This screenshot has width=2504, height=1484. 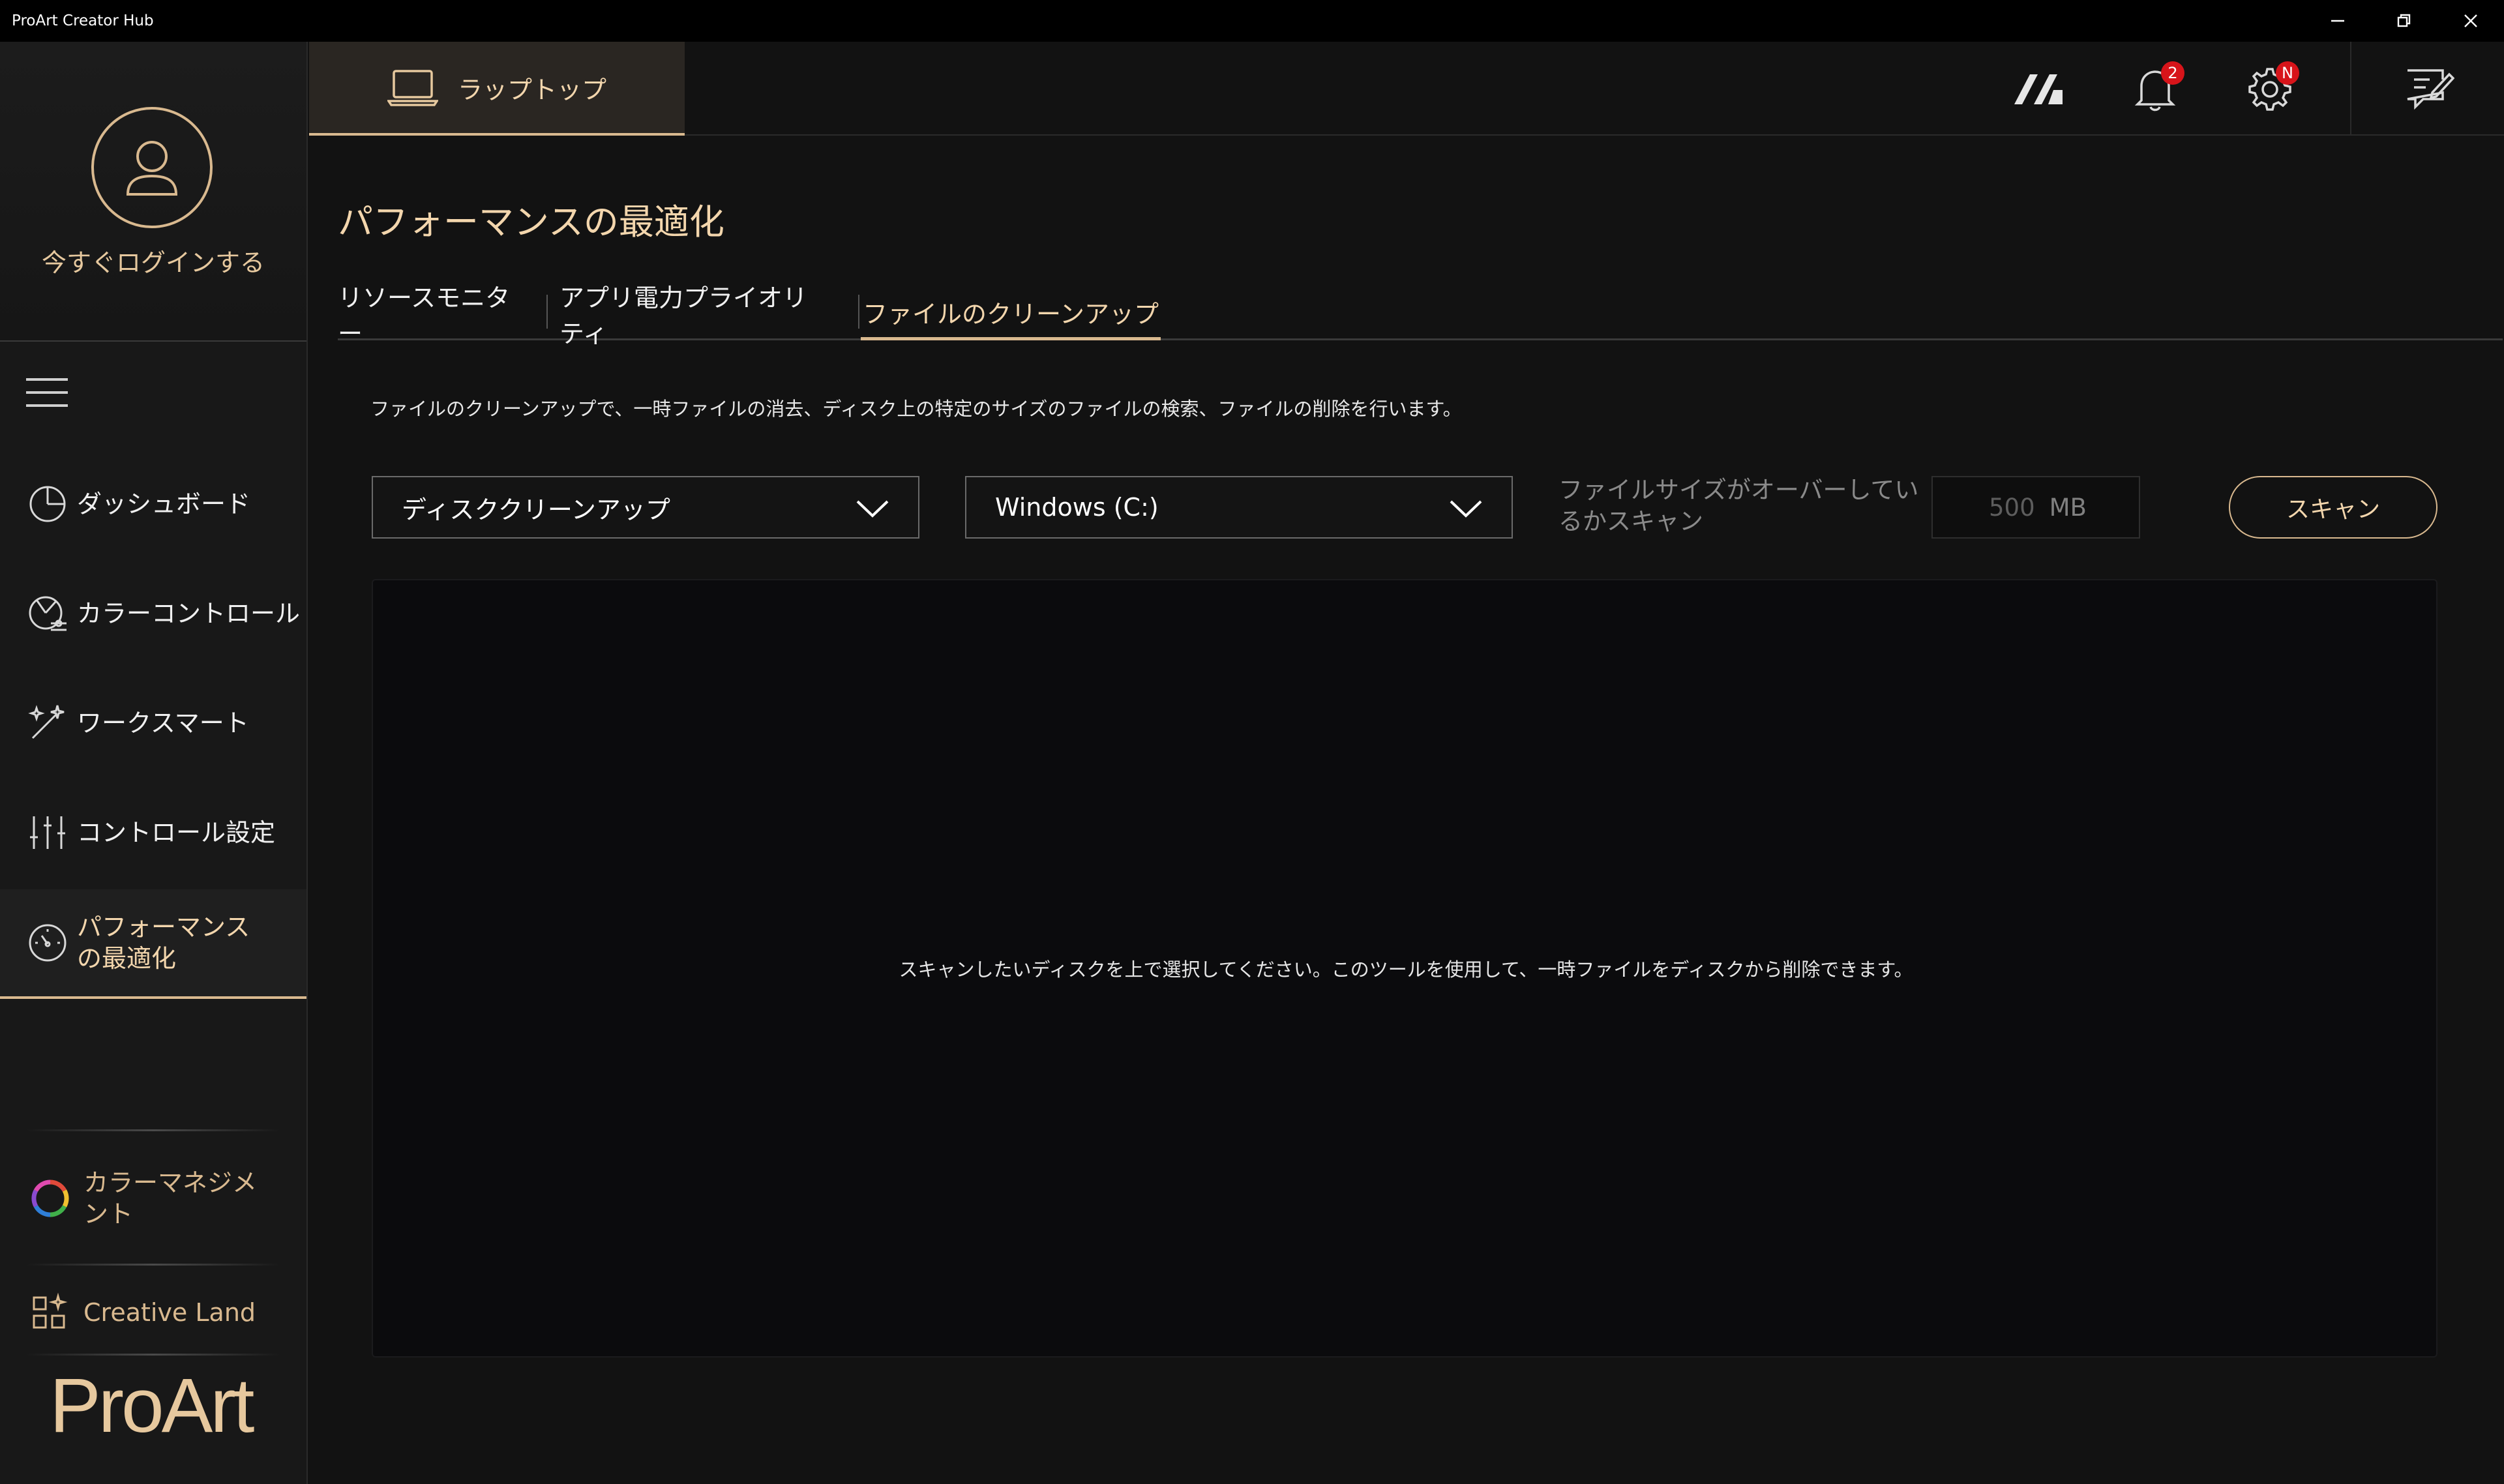 I want to click on app-title: ProArt Creator Hub, so click(x=83, y=20).